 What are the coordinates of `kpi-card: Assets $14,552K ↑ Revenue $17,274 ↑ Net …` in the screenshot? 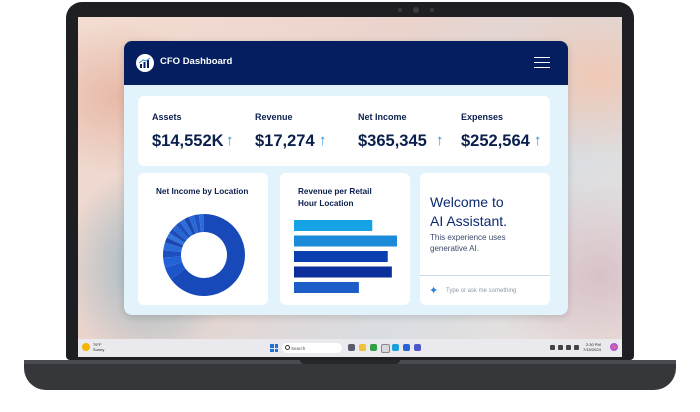 It's located at (344, 131).